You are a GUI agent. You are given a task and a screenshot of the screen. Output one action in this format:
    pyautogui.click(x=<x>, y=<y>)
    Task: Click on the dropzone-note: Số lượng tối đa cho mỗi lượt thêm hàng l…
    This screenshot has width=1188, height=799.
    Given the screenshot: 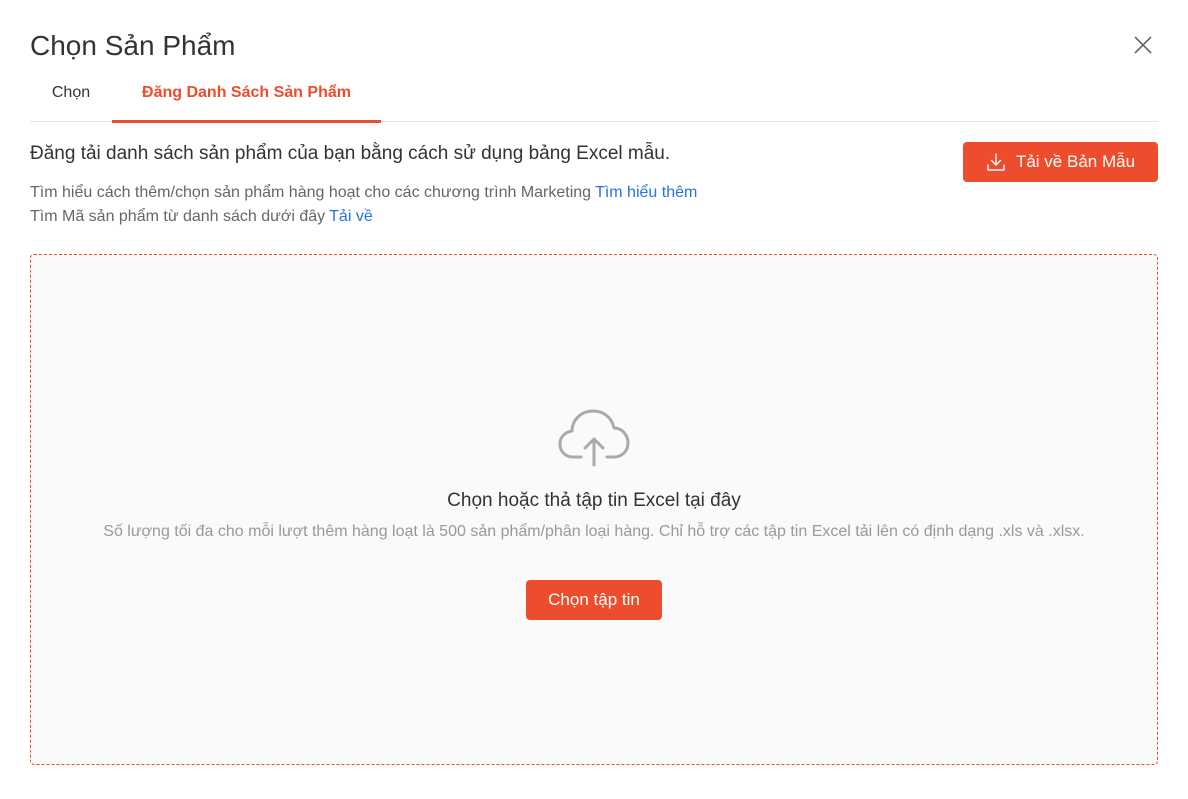 What is the action you would take?
    pyautogui.click(x=594, y=531)
    